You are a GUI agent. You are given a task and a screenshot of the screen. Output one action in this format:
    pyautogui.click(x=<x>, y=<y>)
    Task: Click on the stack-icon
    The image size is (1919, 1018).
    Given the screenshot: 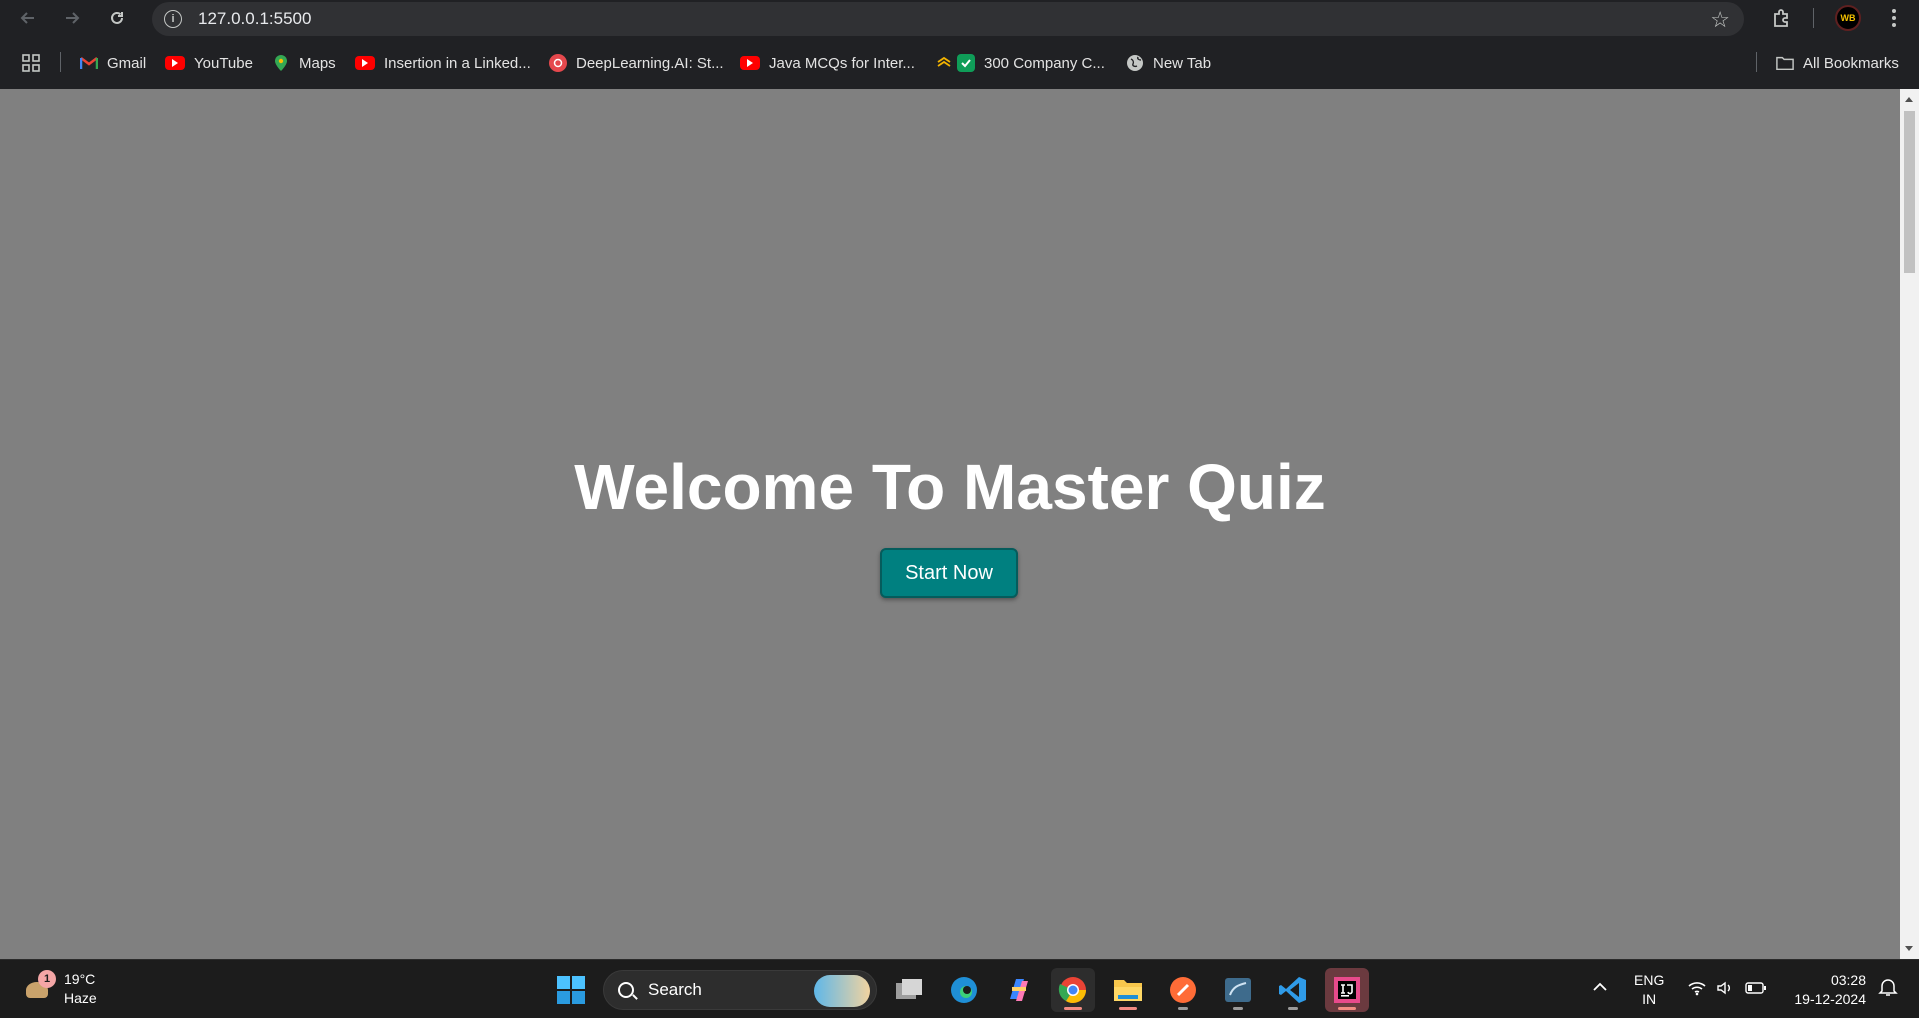 What is the action you would take?
    pyautogui.click(x=944, y=63)
    